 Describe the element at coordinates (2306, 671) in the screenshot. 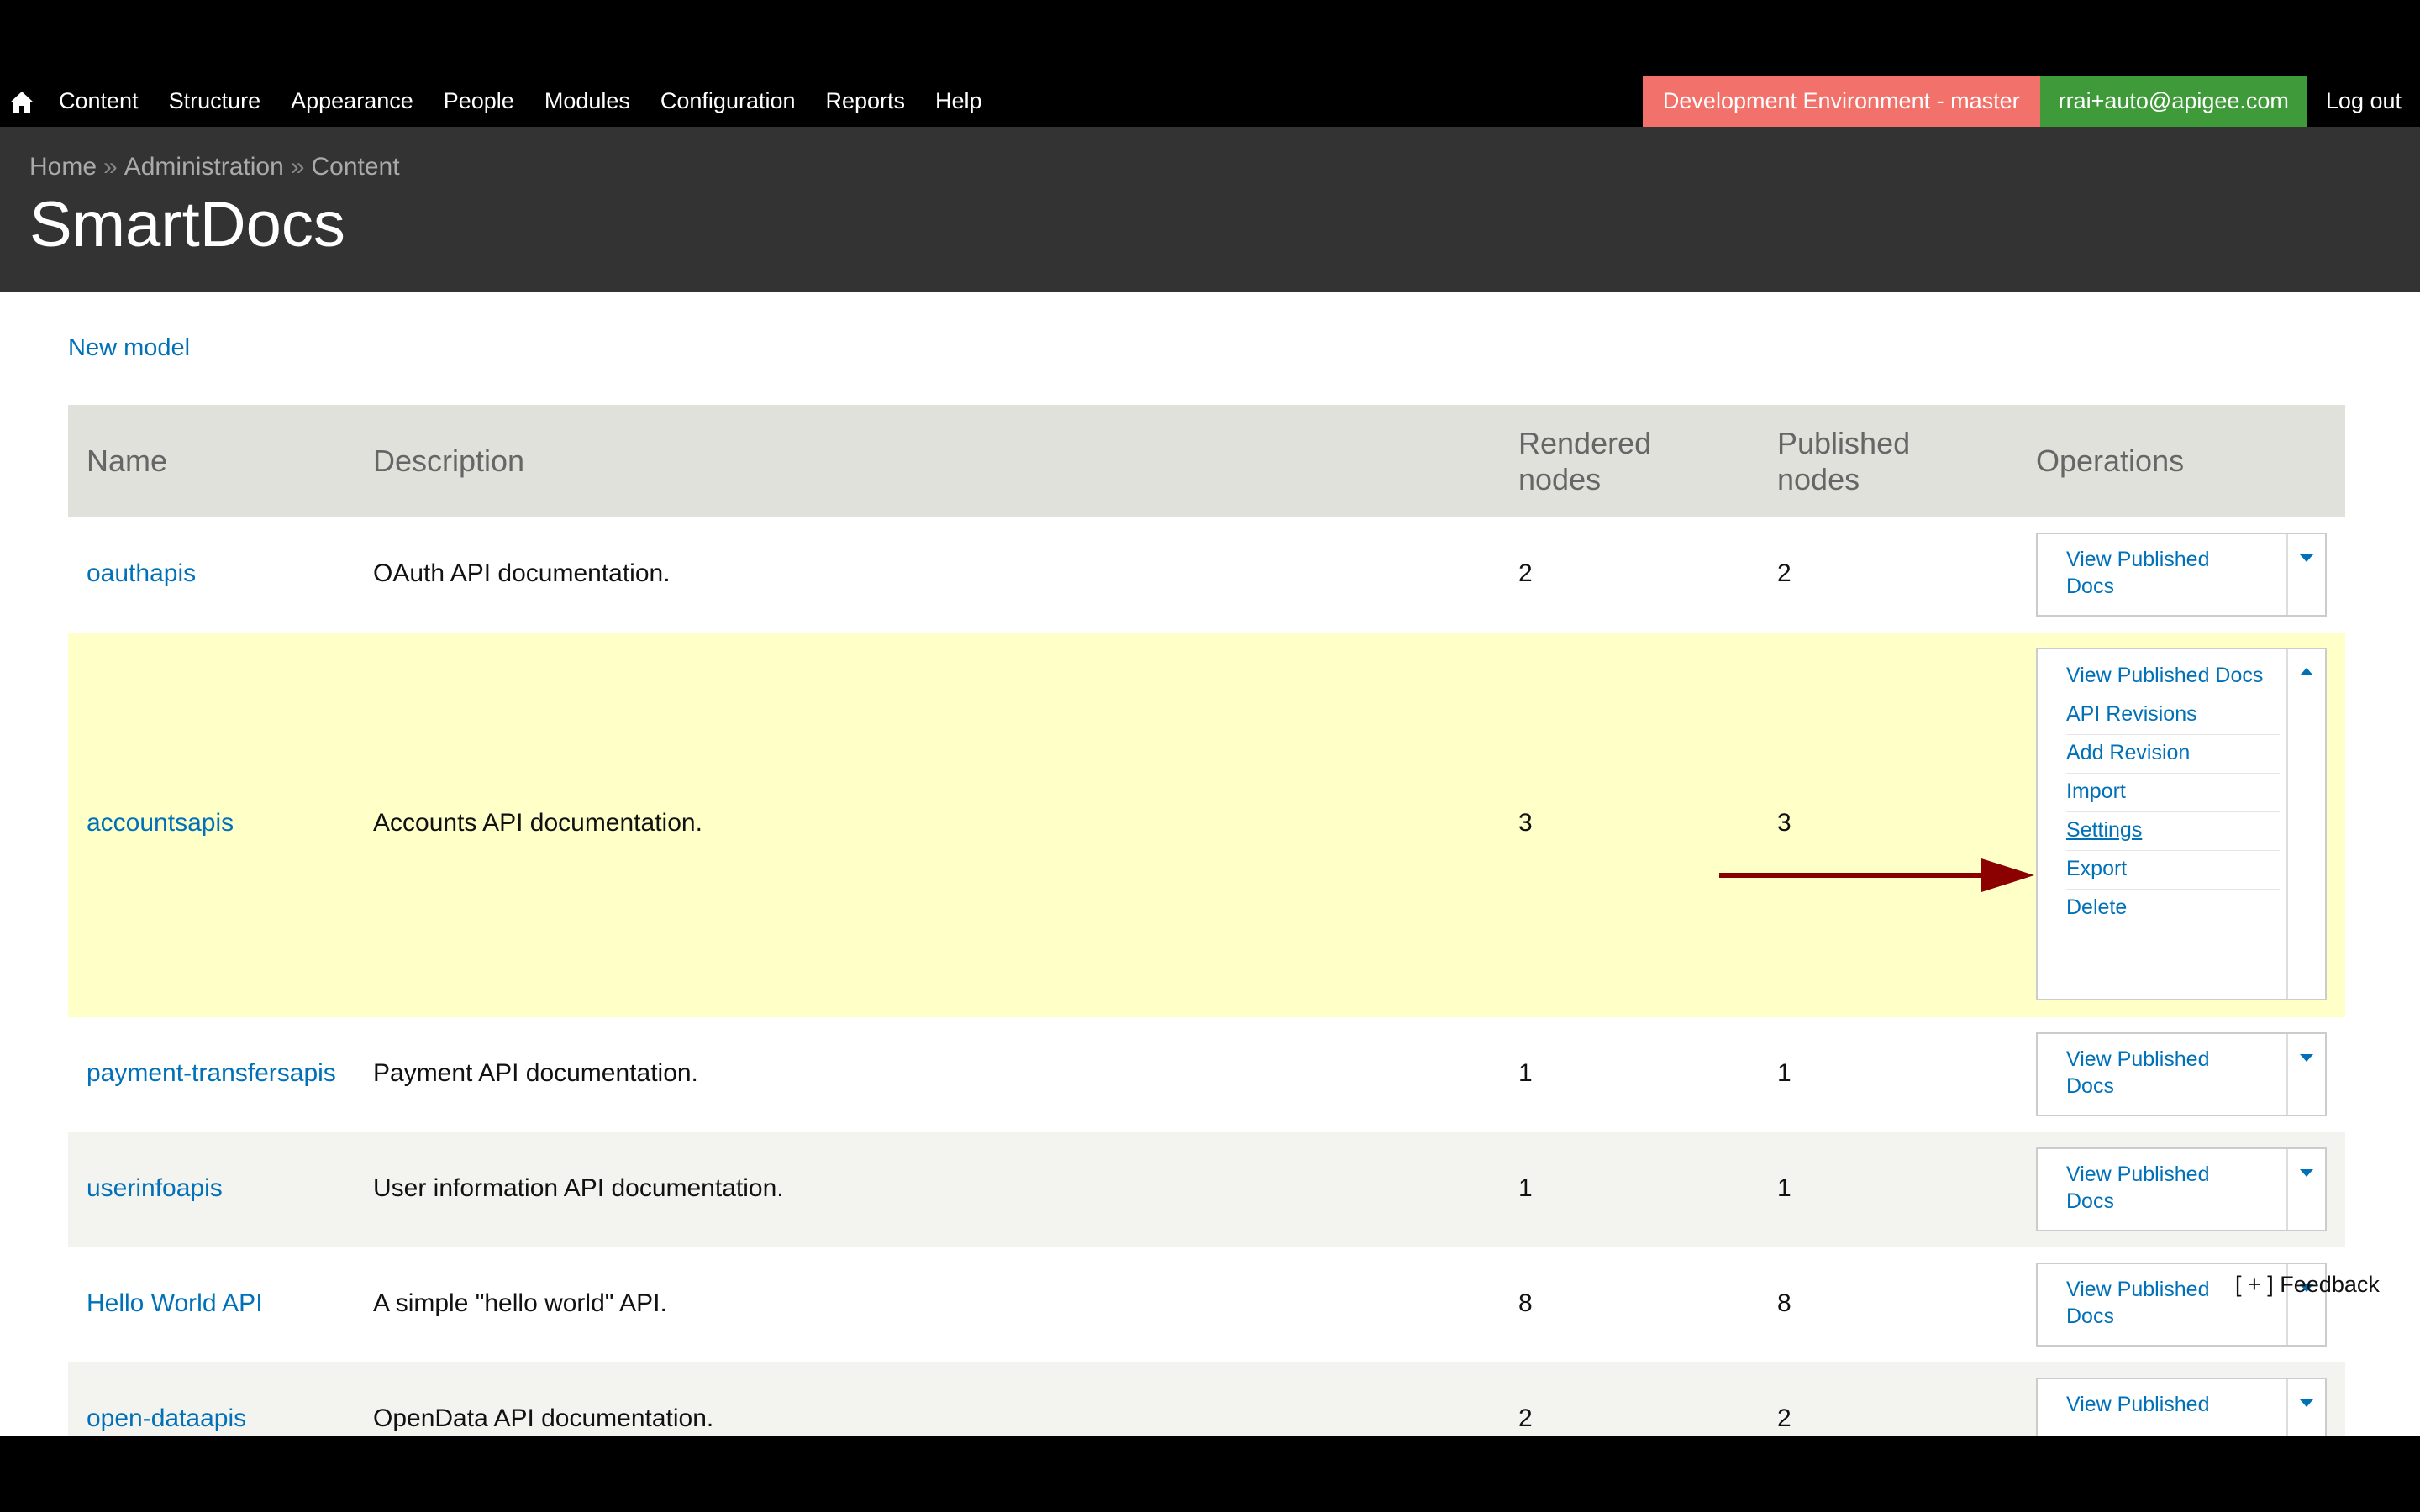

I see `chevron-up-icon` at that location.